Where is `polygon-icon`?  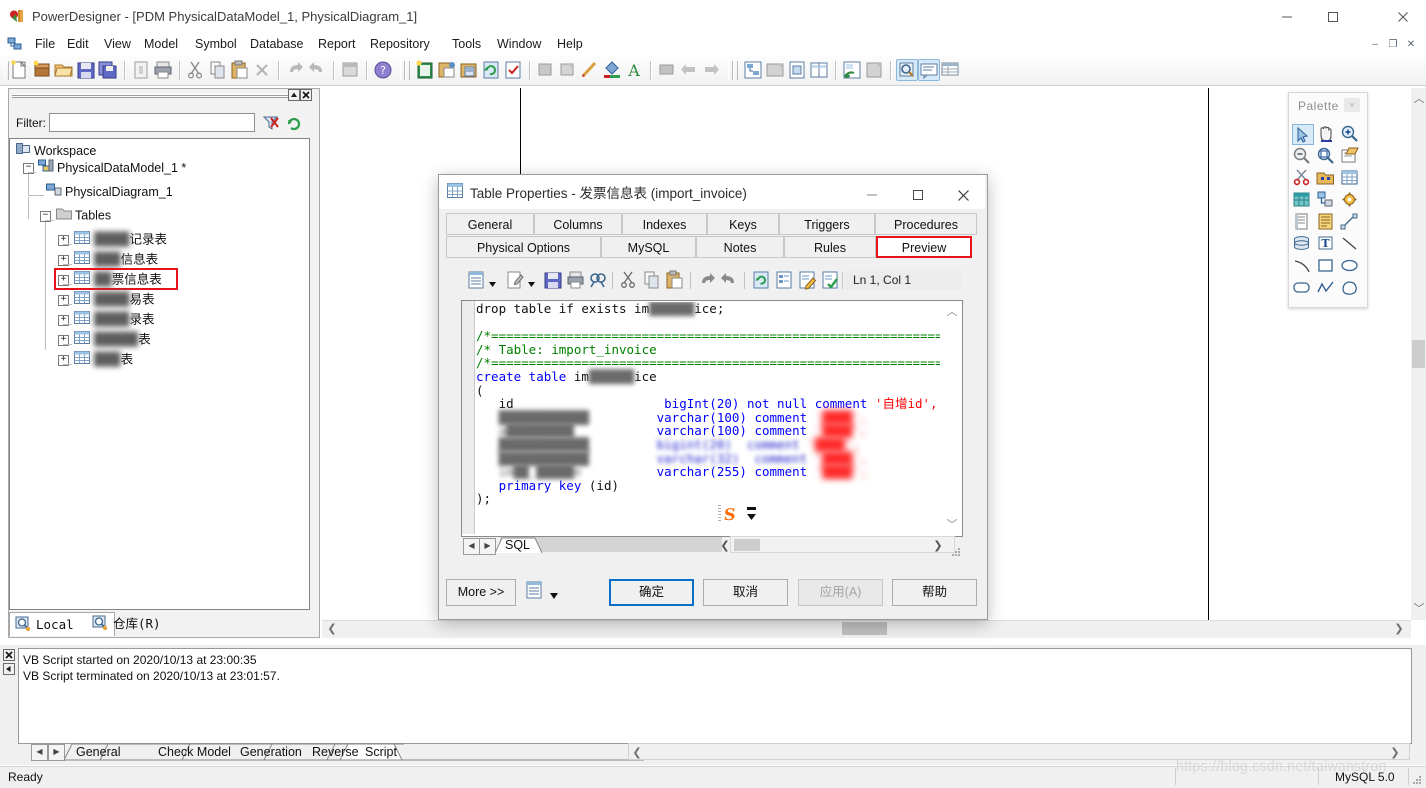 polygon-icon is located at coordinates (1351, 288).